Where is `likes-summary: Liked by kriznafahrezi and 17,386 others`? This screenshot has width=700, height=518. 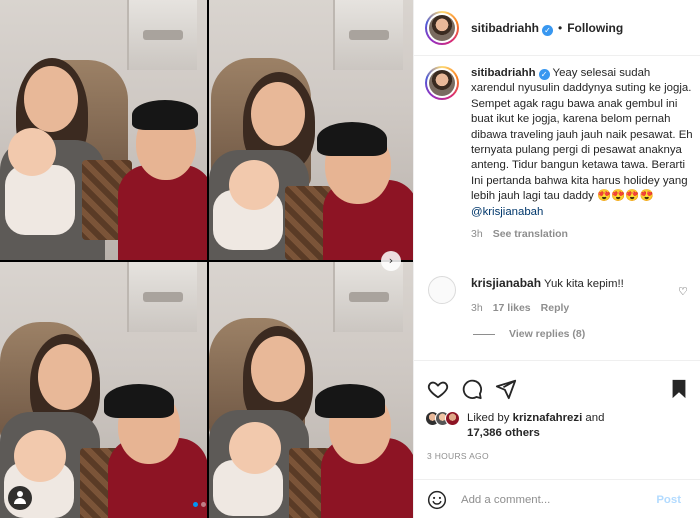 likes-summary: Liked by kriznafahrezi and 17,386 others is located at coordinates (514, 426).